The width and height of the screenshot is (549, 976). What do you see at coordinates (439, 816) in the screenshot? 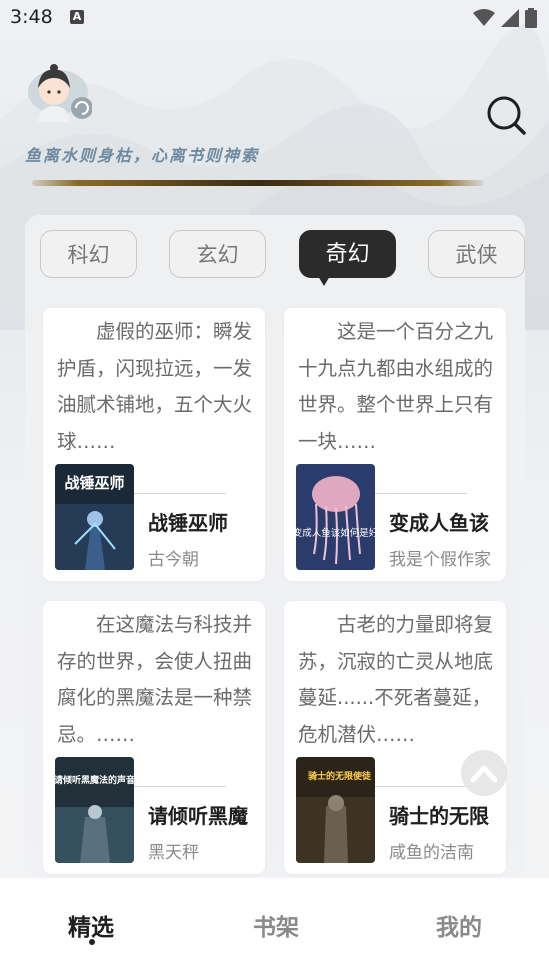
I see `book-title: 骑士的无限` at bounding box center [439, 816].